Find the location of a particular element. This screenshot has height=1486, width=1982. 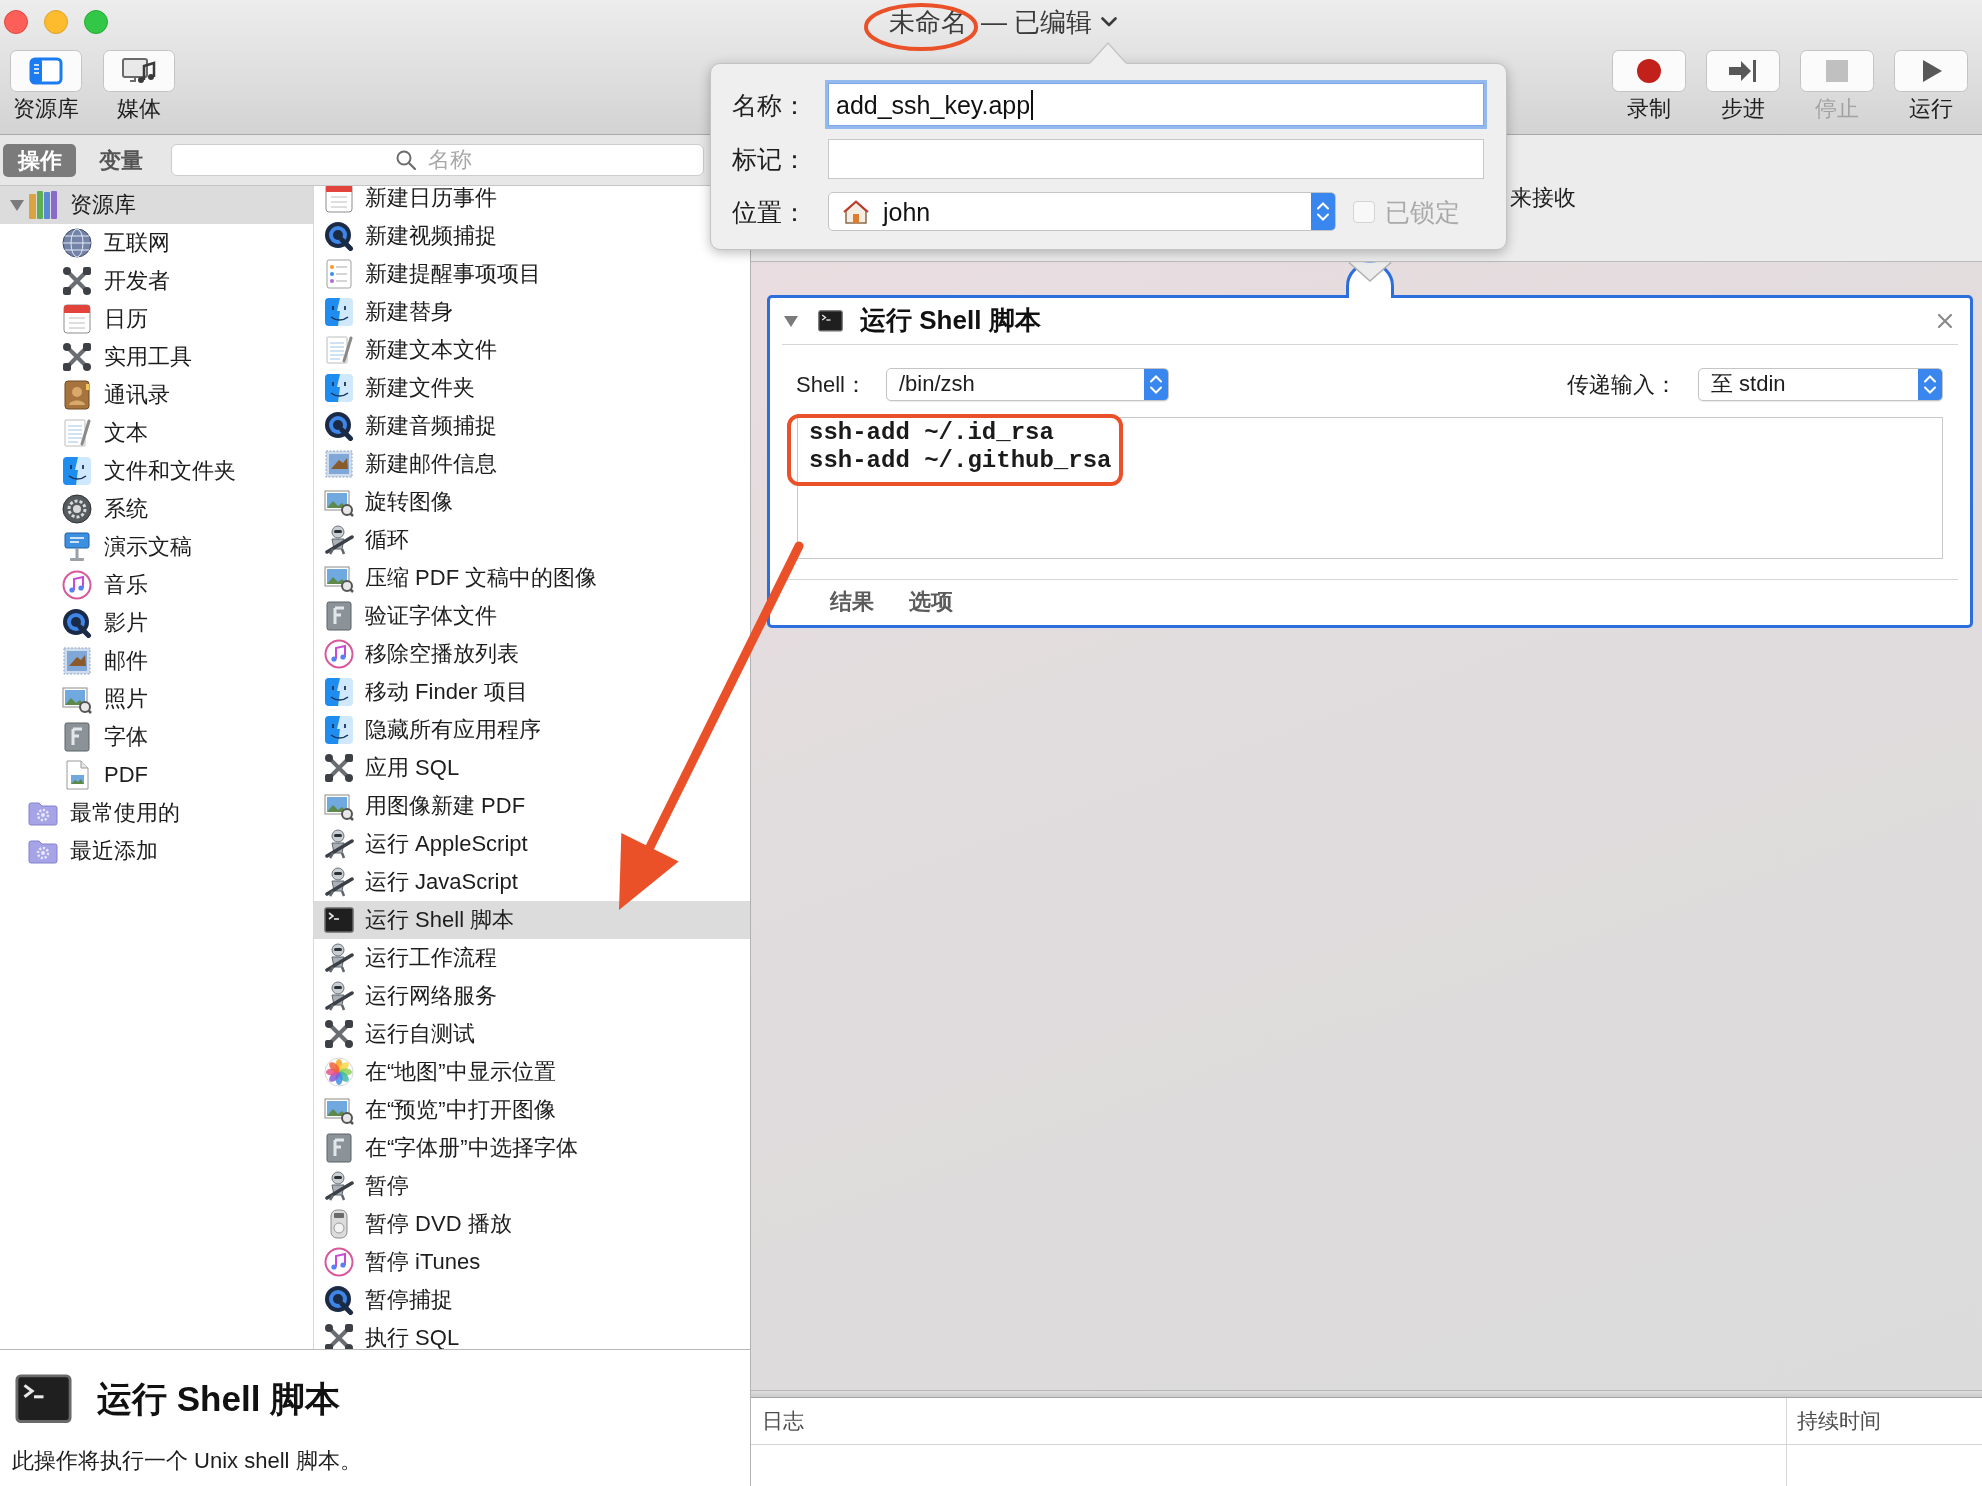

run-button: 运行 is located at coordinates (1931, 86).